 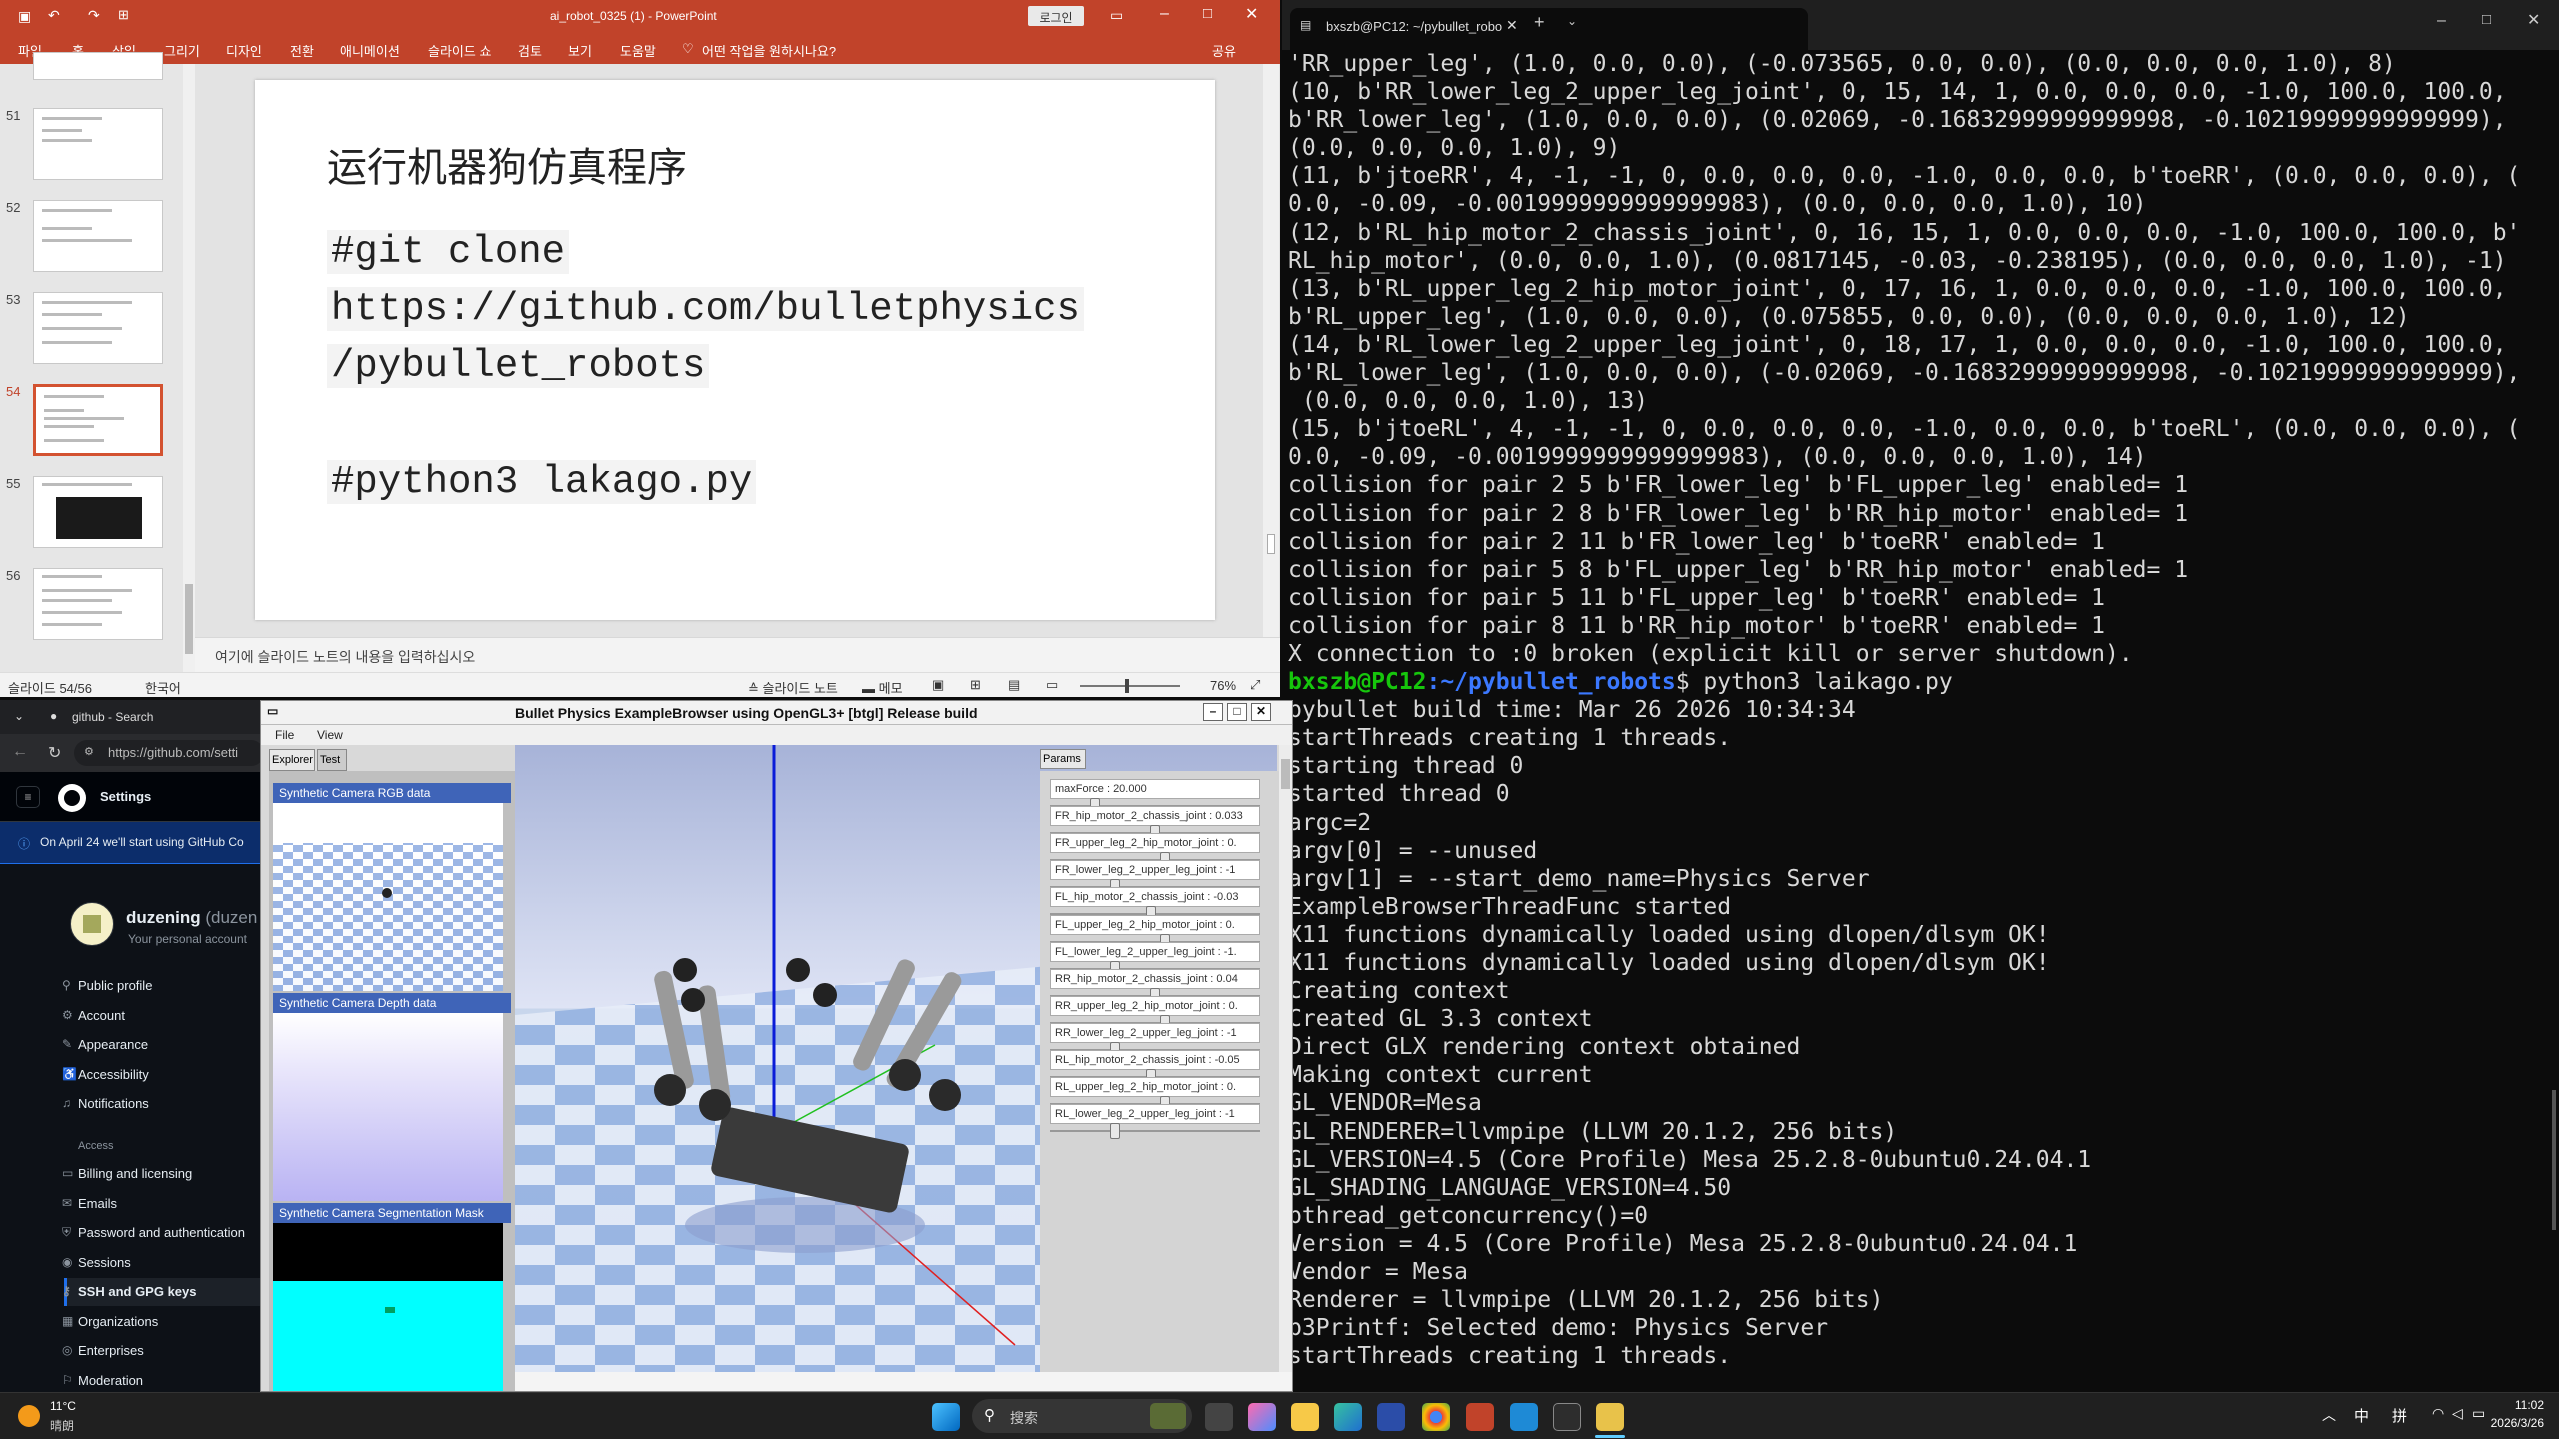 What do you see at coordinates (54, 753) in the screenshot?
I see `reload-icon: ↻` at bounding box center [54, 753].